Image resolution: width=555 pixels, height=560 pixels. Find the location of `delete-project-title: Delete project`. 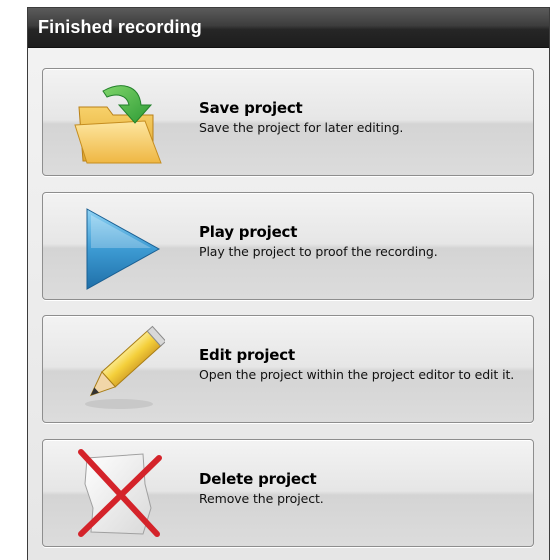

delete-project-title: Delete project is located at coordinates (258, 479).